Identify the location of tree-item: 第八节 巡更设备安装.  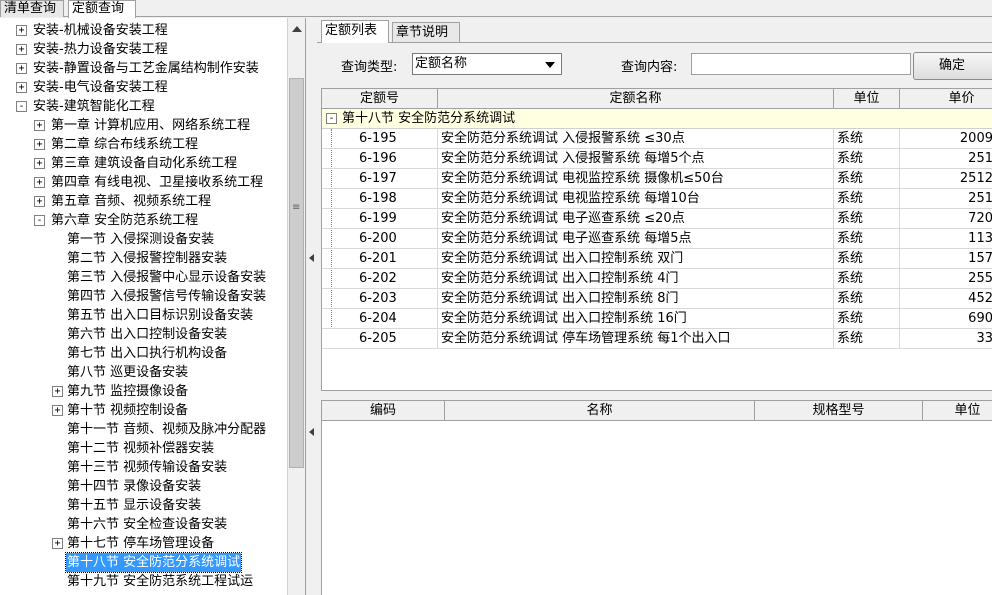
(143, 372).